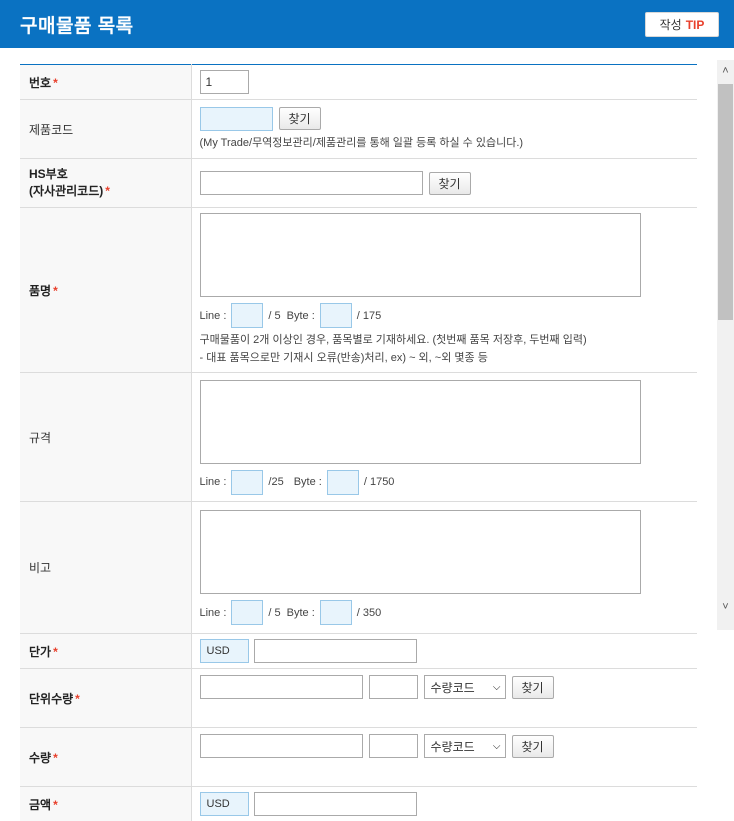  I want to click on quantity-search-button: 찾기, so click(532, 746).